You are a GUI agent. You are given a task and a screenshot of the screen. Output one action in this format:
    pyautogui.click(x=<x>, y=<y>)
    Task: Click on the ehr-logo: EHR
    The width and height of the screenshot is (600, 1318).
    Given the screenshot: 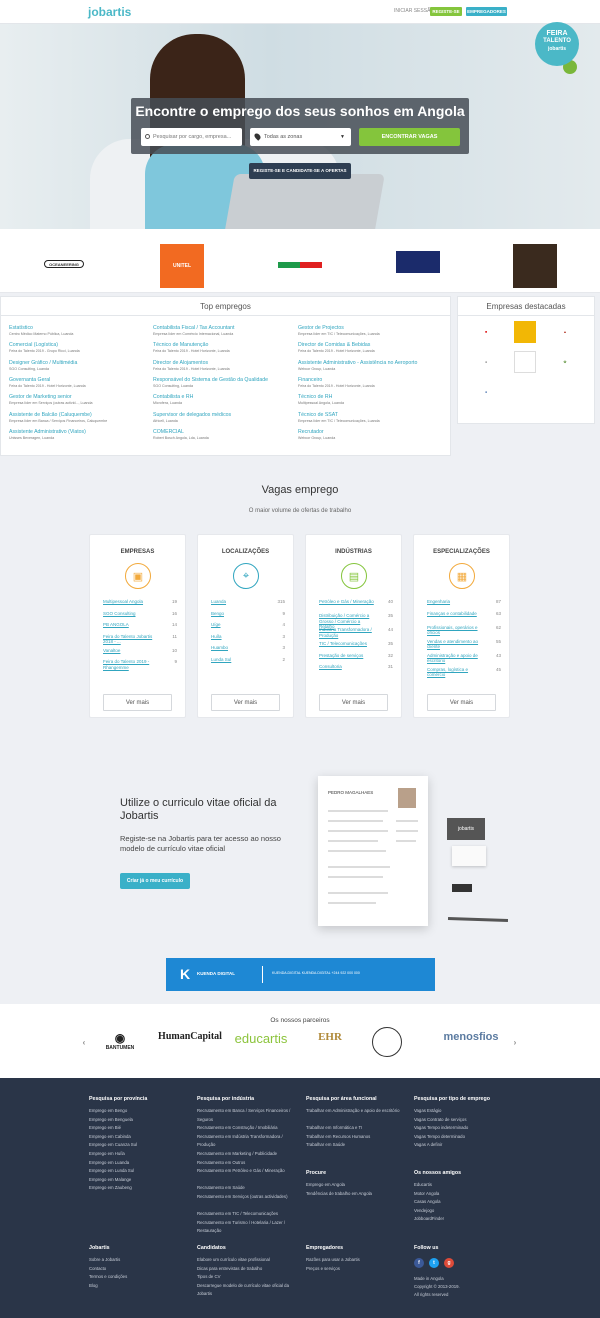 What is the action you would take?
    pyautogui.click(x=330, y=1037)
    